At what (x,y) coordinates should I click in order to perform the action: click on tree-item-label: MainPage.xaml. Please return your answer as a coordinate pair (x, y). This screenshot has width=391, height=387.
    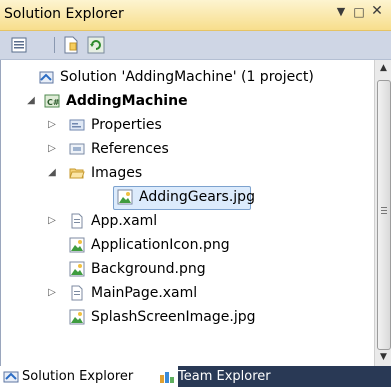
    Looking at the image, I should click on (144, 293).